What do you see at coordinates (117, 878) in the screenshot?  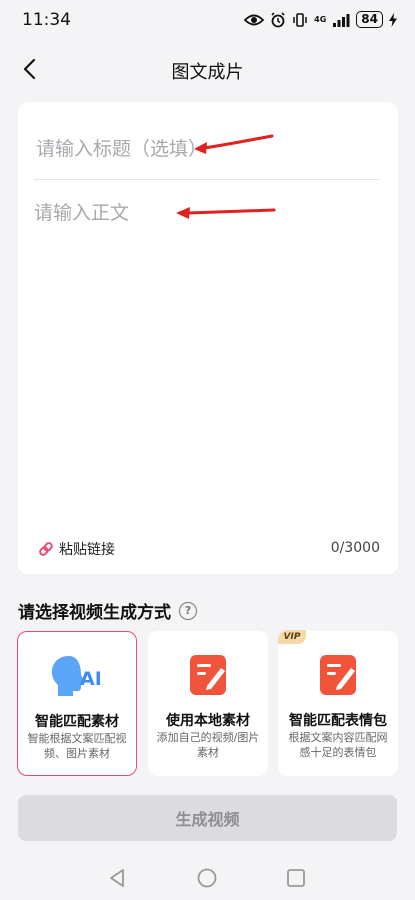 I see `nav-back-icon` at bounding box center [117, 878].